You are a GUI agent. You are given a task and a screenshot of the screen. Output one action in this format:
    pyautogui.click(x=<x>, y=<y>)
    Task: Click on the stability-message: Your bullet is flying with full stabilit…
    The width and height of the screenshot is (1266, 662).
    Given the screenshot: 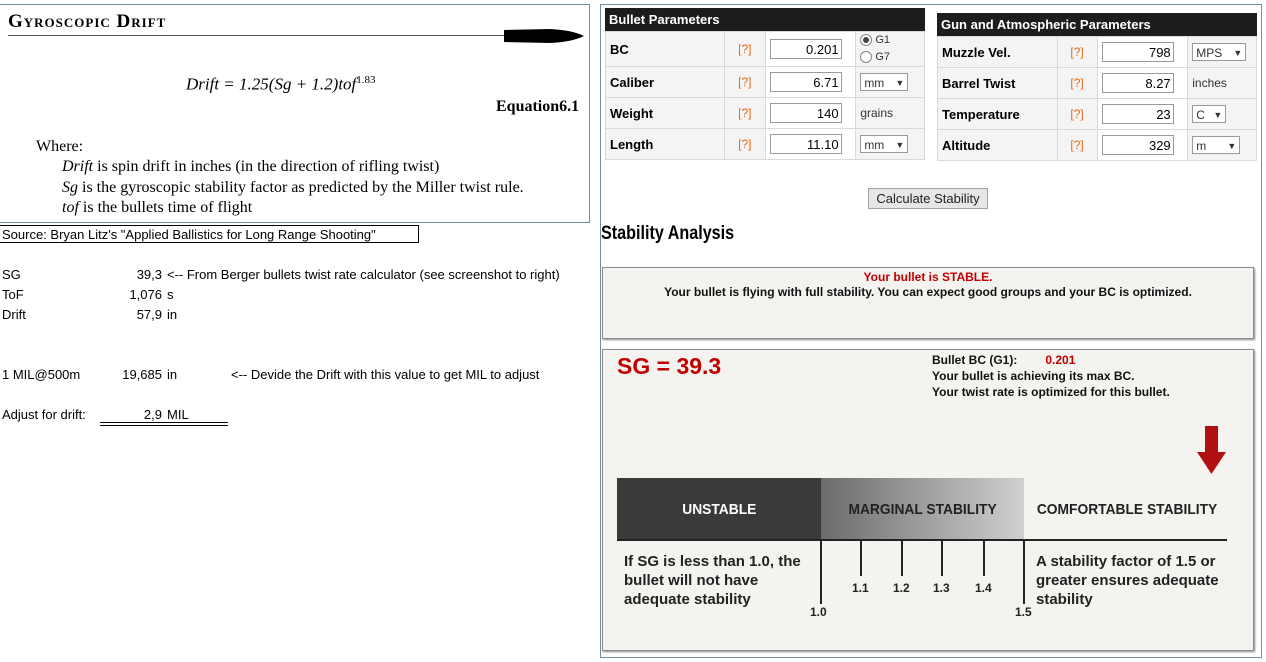 What is the action you would take?
    pyautogui.click(x=928, y=292)
    